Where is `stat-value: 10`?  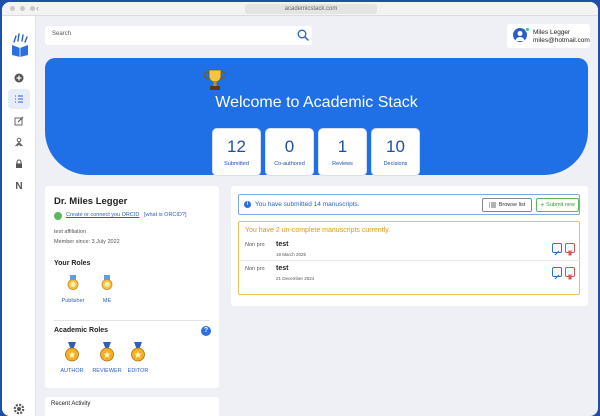 stat-value: 10 is located at coordinates (395, 146).